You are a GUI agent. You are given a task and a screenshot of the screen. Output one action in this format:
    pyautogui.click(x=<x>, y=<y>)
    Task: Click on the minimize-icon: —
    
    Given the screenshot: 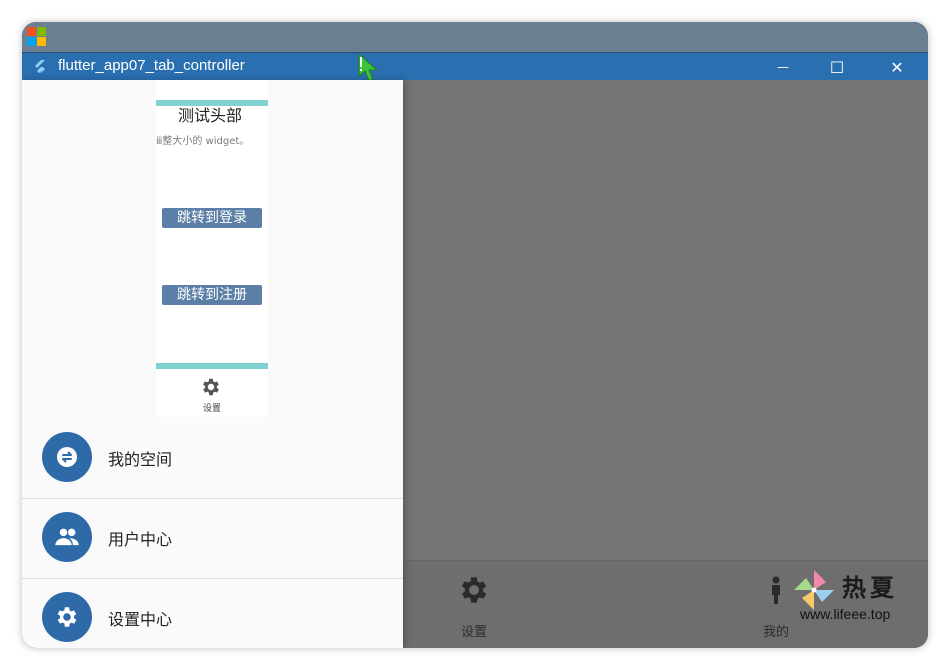 What is the action you would take?
    pyautogui.click(x=783, y=67)
    